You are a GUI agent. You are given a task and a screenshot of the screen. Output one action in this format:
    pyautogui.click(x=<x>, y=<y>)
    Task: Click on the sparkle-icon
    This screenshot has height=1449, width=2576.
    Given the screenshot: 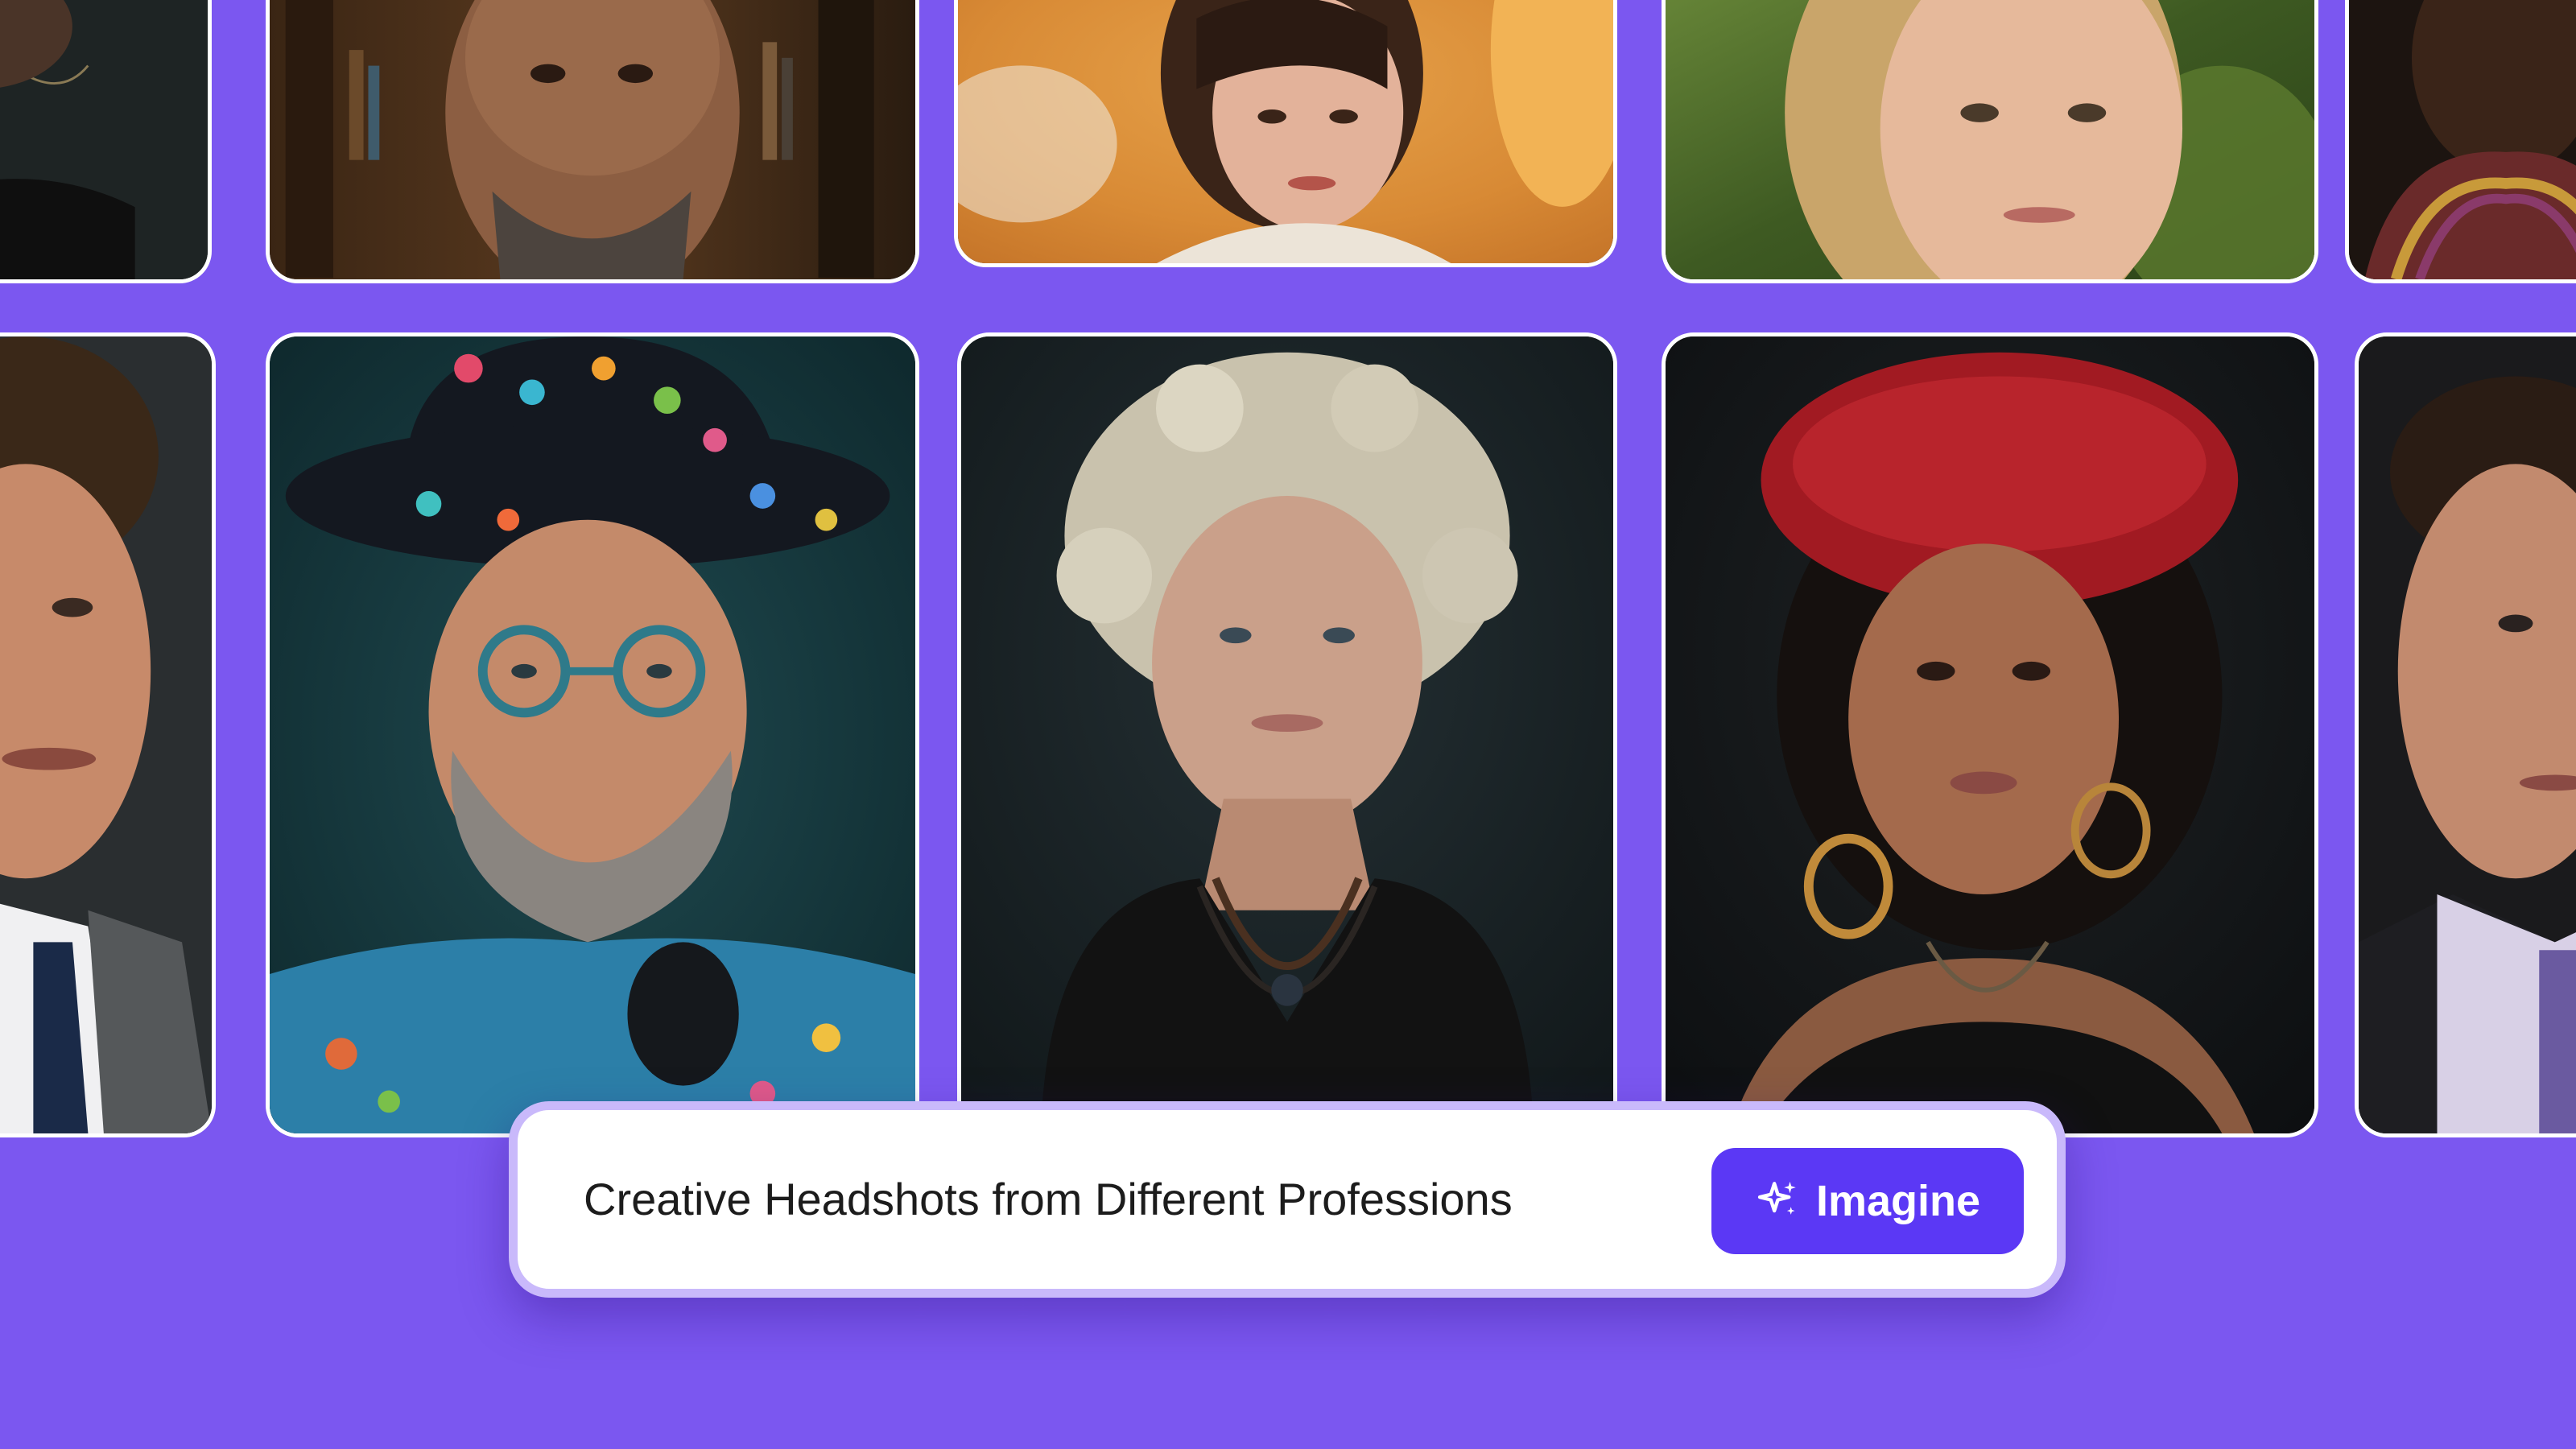 What is the action you would take?
    pyautogui.click(x=1776, y=1198)
    